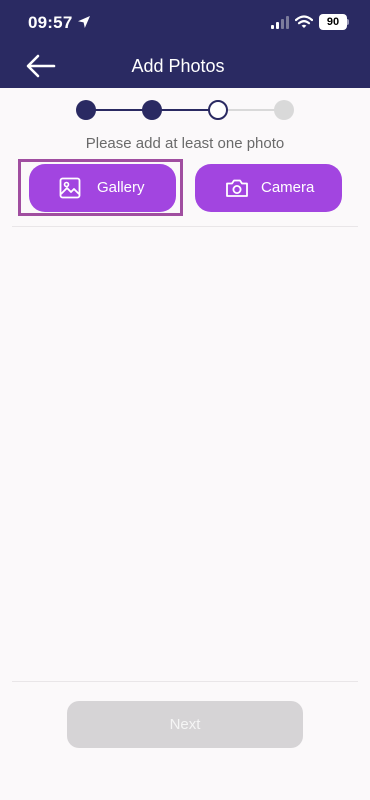 The width and height of the screenshot is (370, 800). Describe the element at coordinates (185, 22) in the screenshot. I see `status-bar: 09:57 90` at that location.